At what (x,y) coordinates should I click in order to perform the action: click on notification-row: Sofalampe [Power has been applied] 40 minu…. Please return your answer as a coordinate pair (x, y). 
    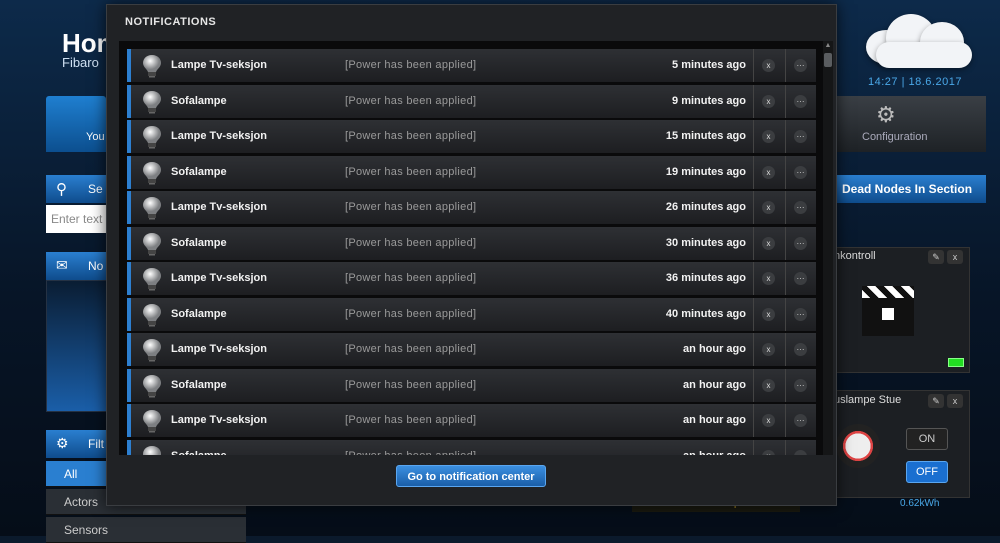
    Looking at the image, I should click on (471, 314).